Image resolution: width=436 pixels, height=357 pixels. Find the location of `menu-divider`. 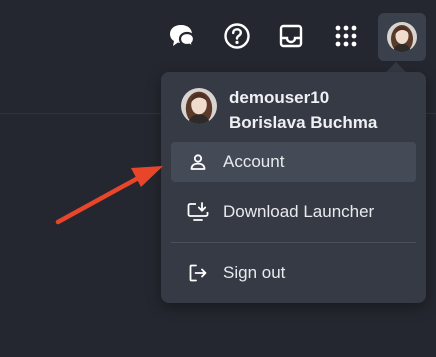

menu-divider is located at coordinates (293, 242).